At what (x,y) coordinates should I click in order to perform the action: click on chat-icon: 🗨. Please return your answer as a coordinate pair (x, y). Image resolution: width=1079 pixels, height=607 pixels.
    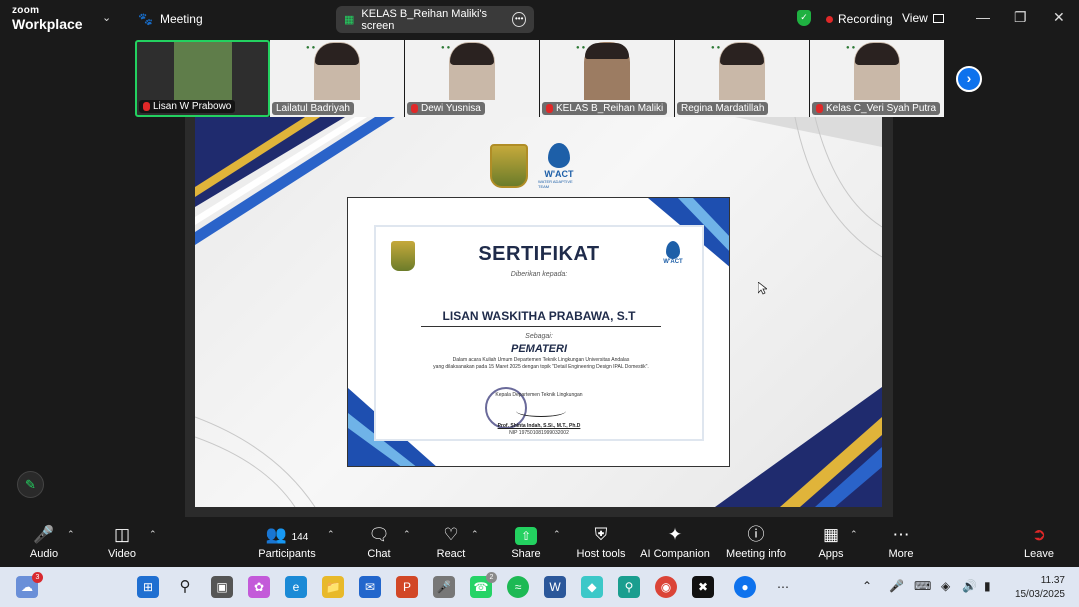
    Looking at the image, I should click on (379, 534).